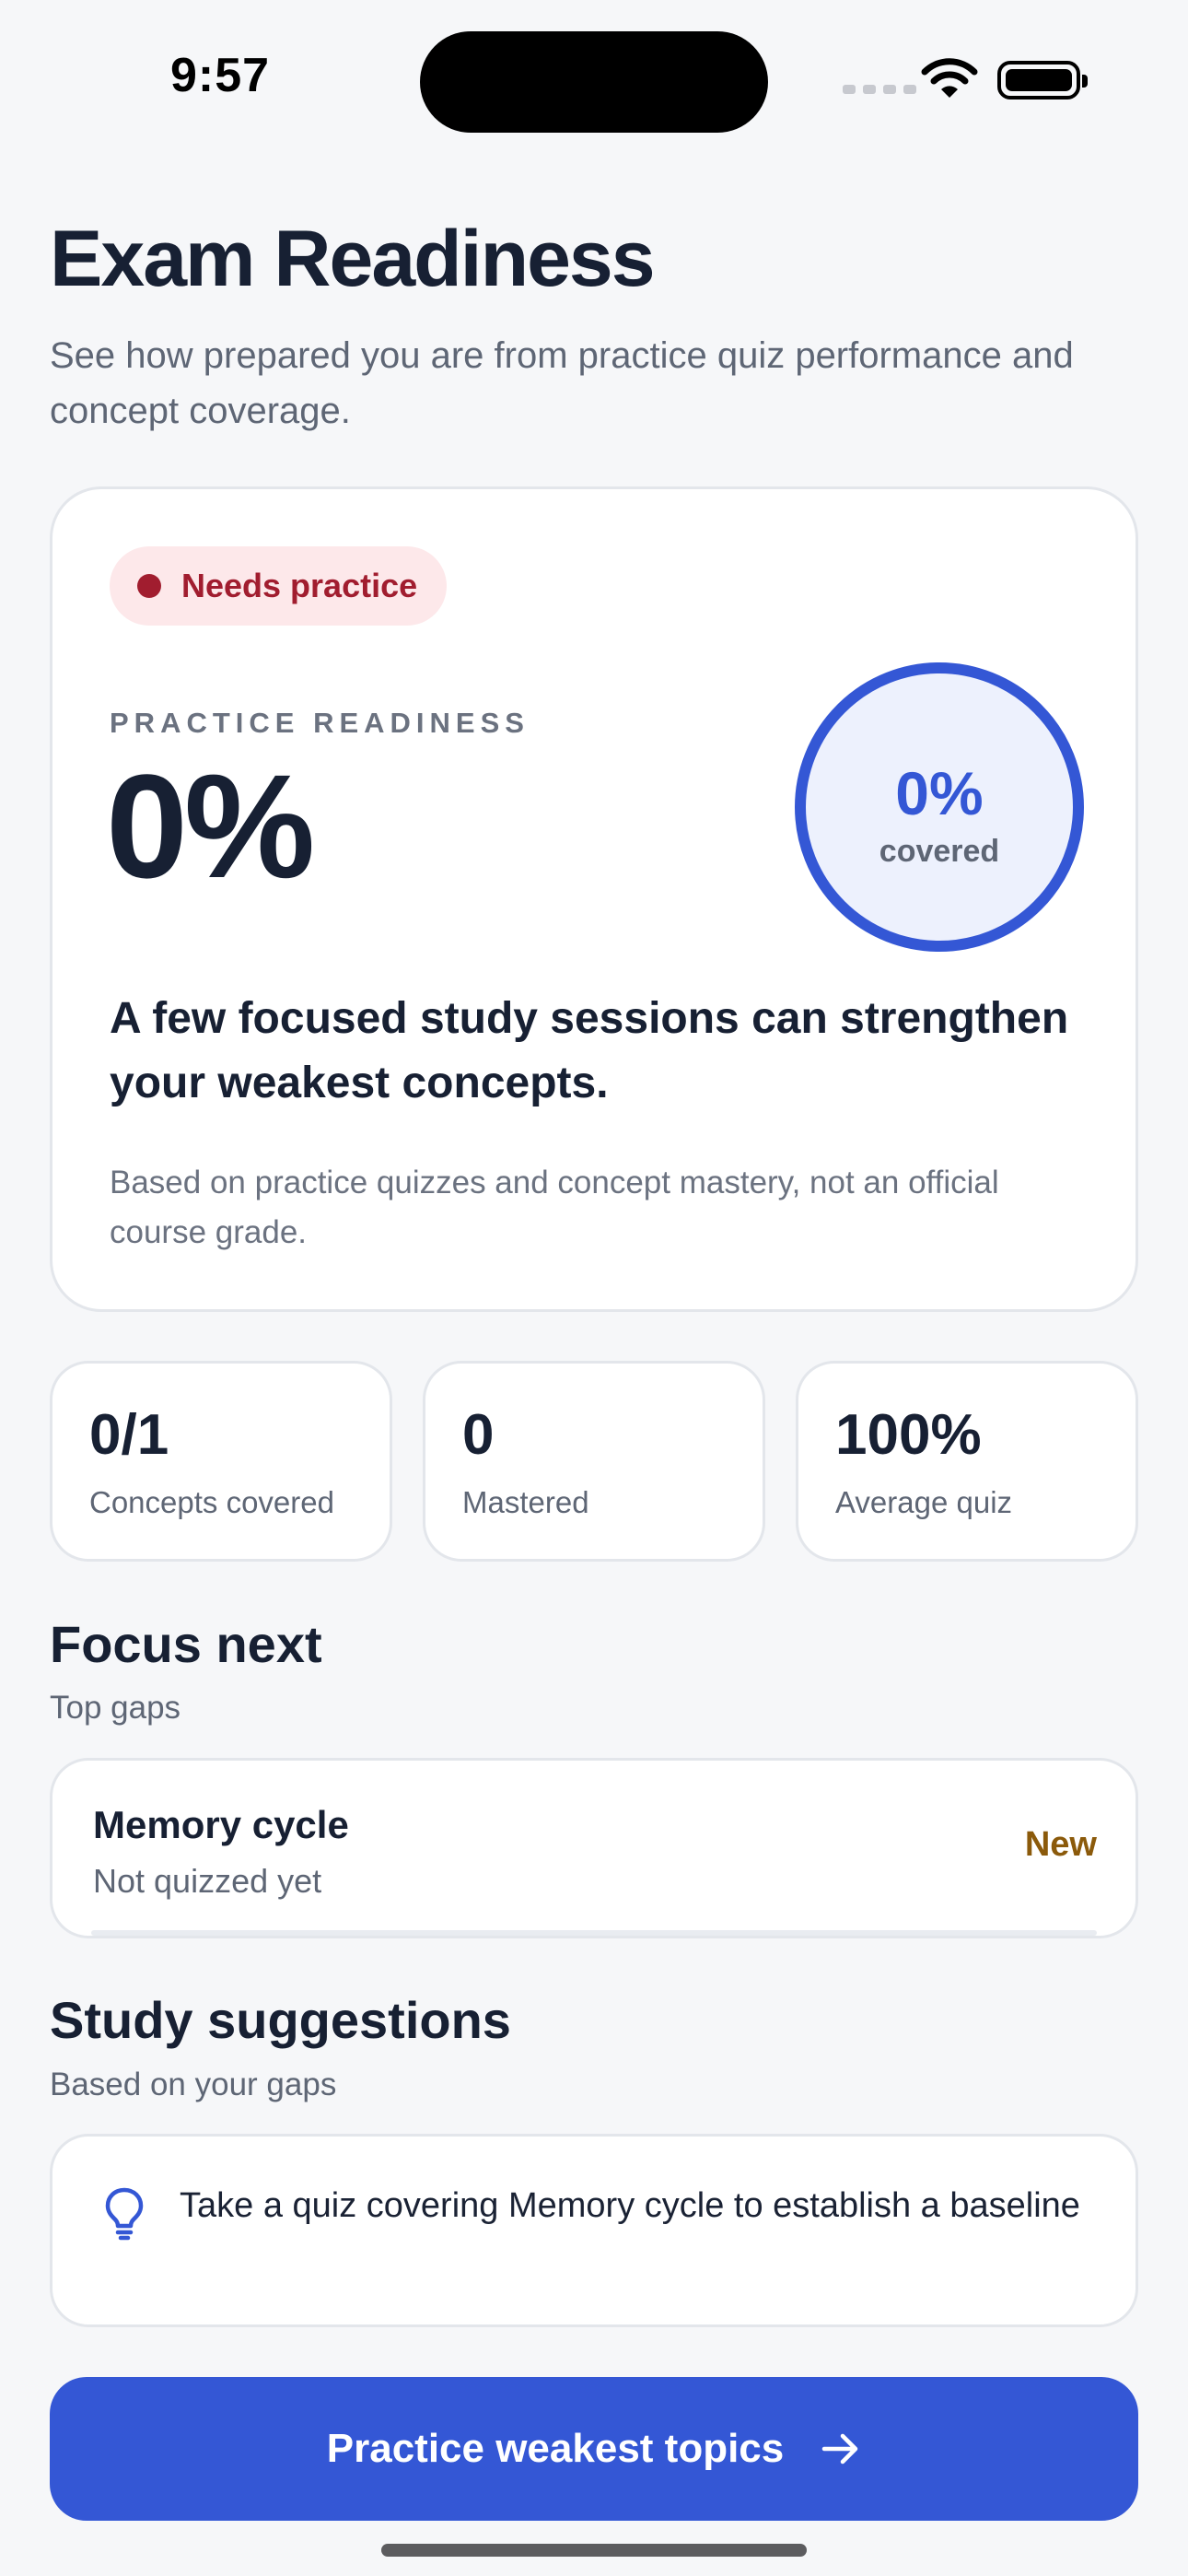 This screenshot has width=1188, height=2576. I want to click on stat-value: 0/1, so click(129, 1435).